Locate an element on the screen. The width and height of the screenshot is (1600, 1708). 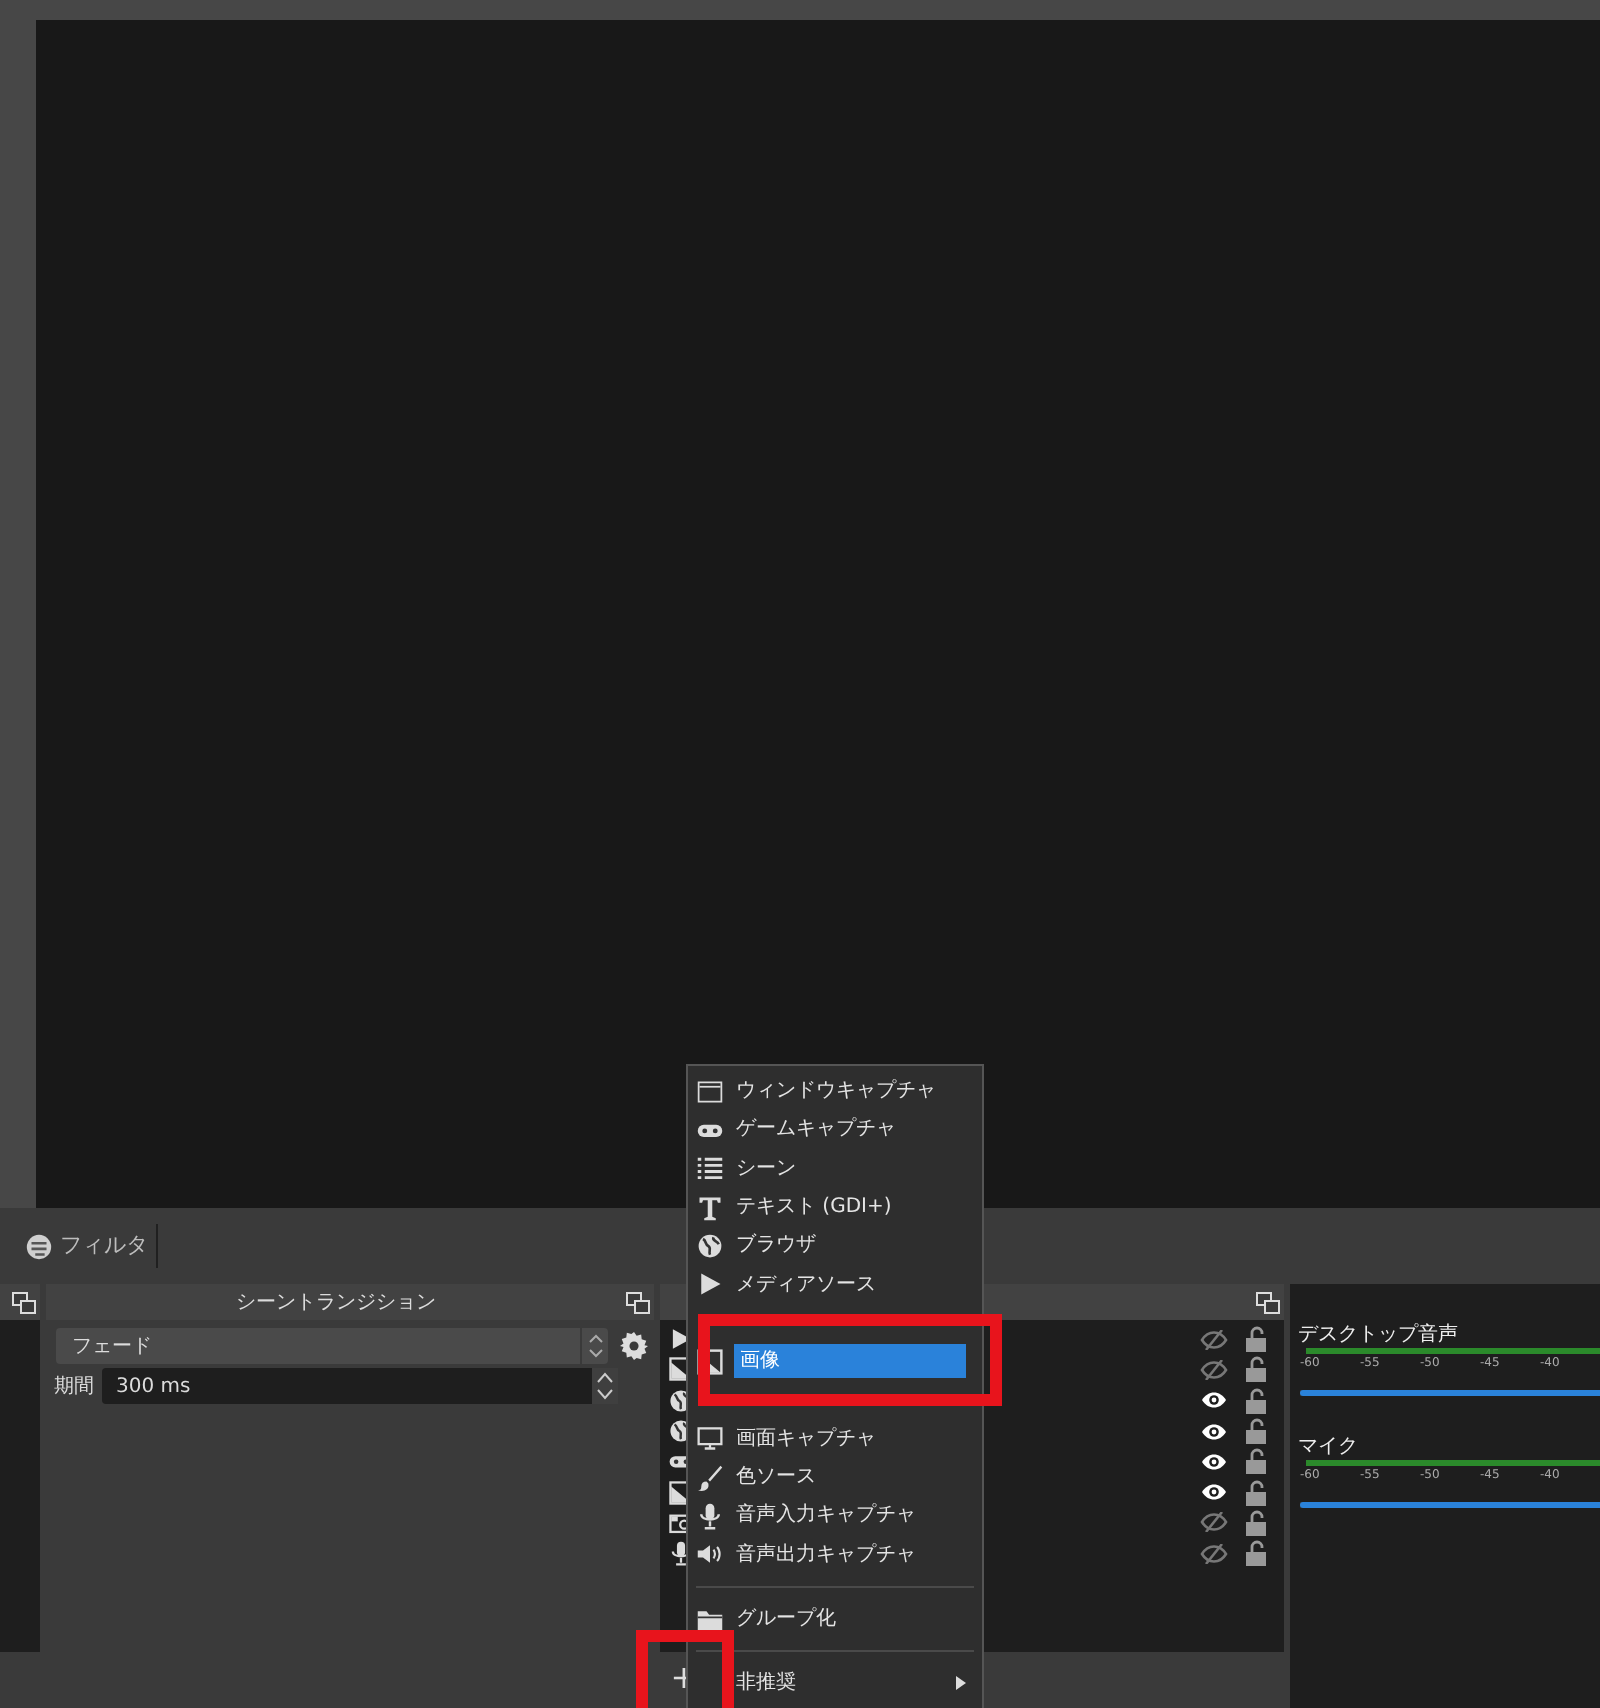
duration-label: 期間 is located at coordinates (74, 1387).